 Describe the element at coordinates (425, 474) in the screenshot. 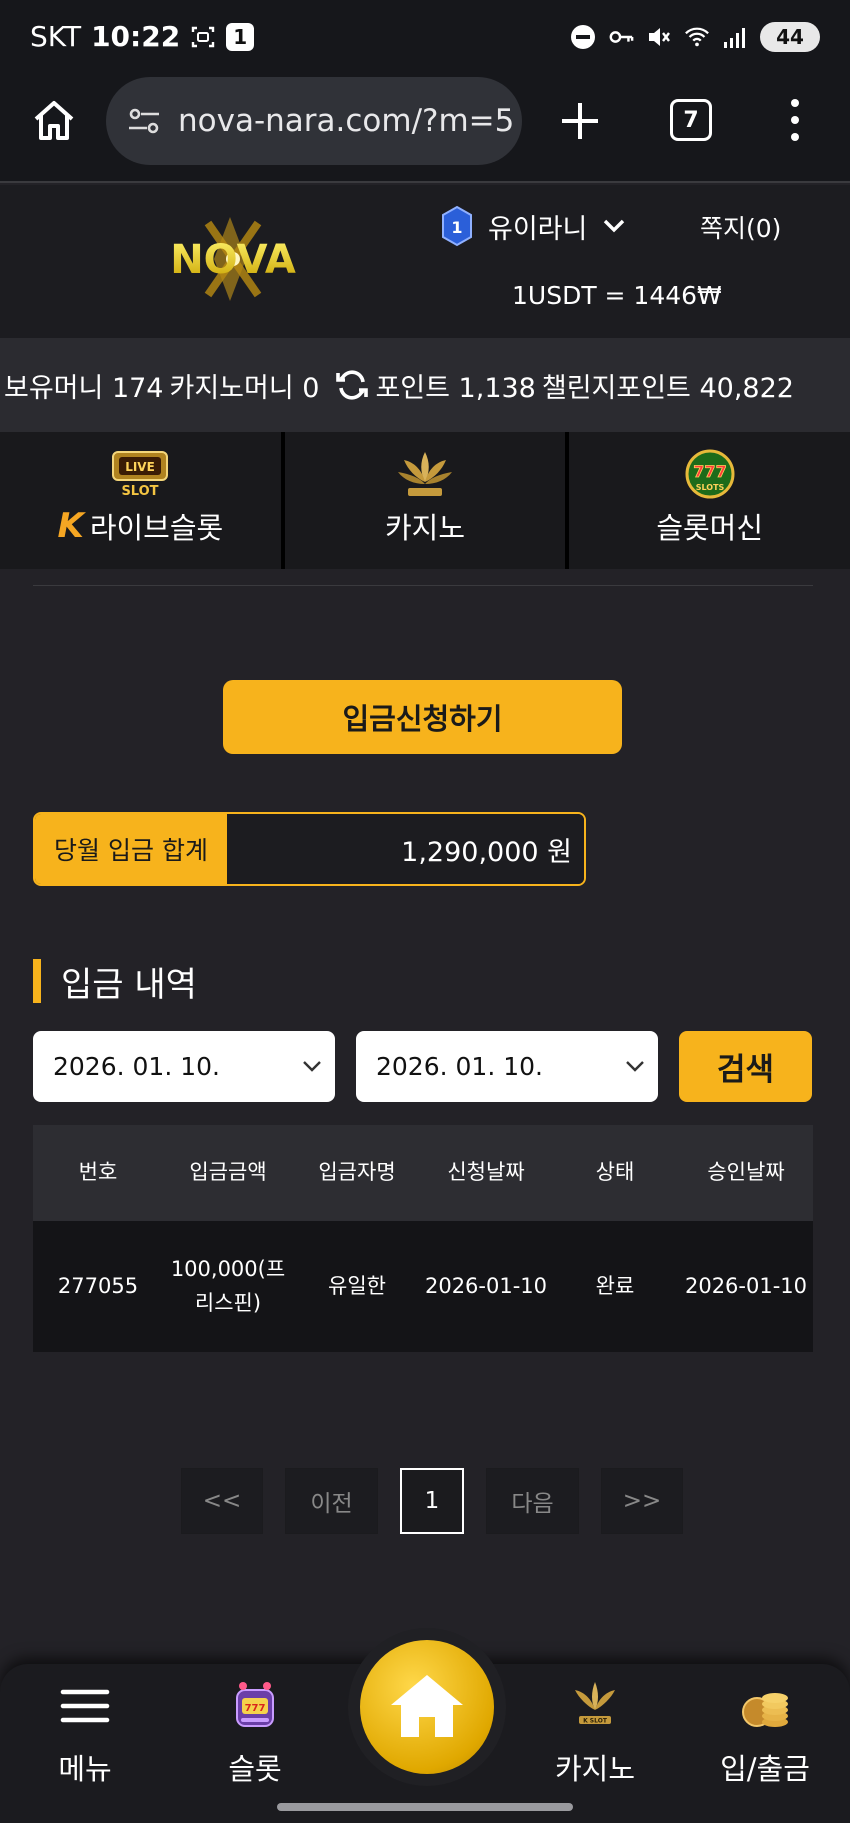

I see `k-slot-lotus-icon` at that location.